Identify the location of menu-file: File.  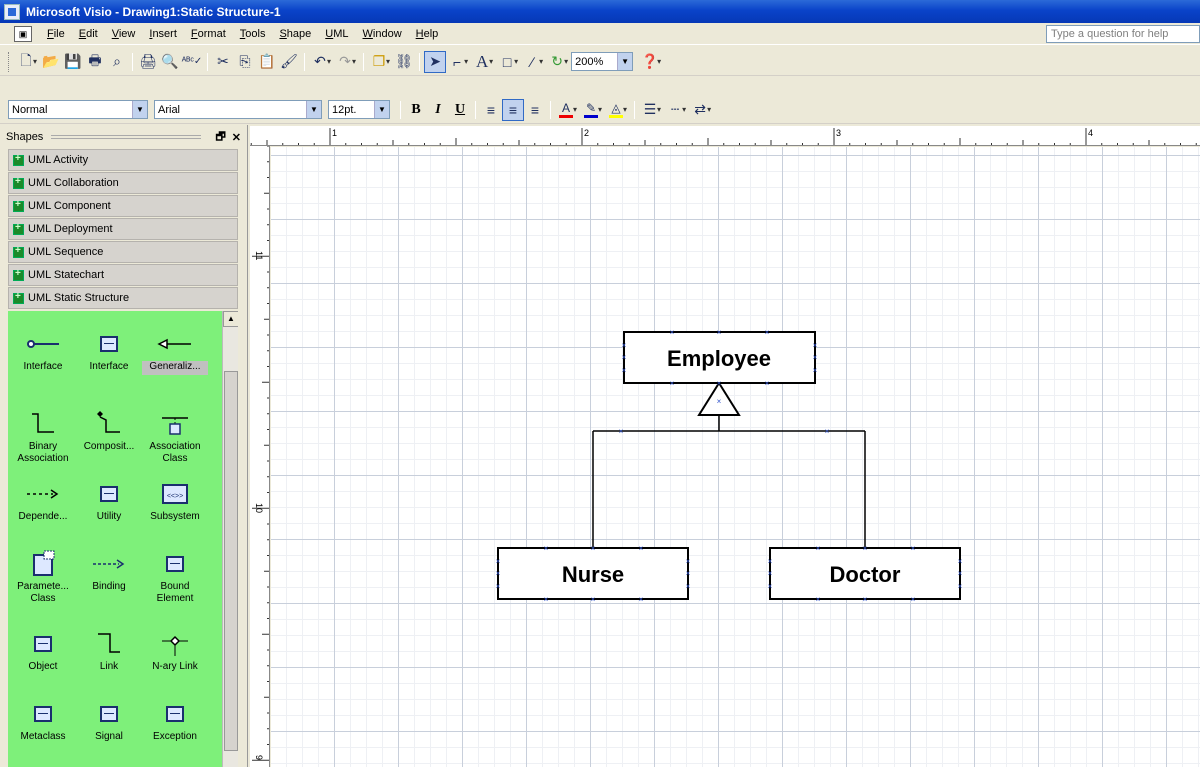
(56, 34).